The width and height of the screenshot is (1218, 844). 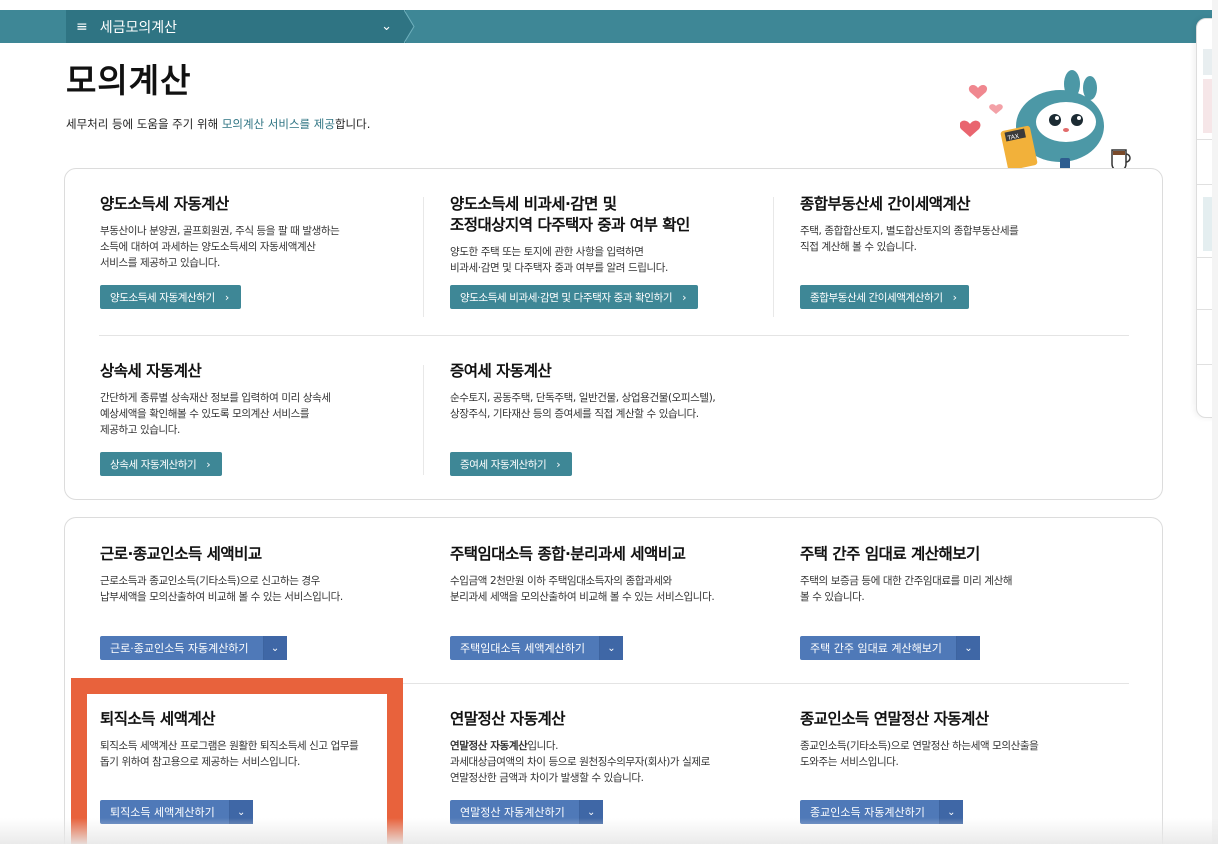 I want to click on mascot-illustration: TAX, so click(x=1045, y=123).